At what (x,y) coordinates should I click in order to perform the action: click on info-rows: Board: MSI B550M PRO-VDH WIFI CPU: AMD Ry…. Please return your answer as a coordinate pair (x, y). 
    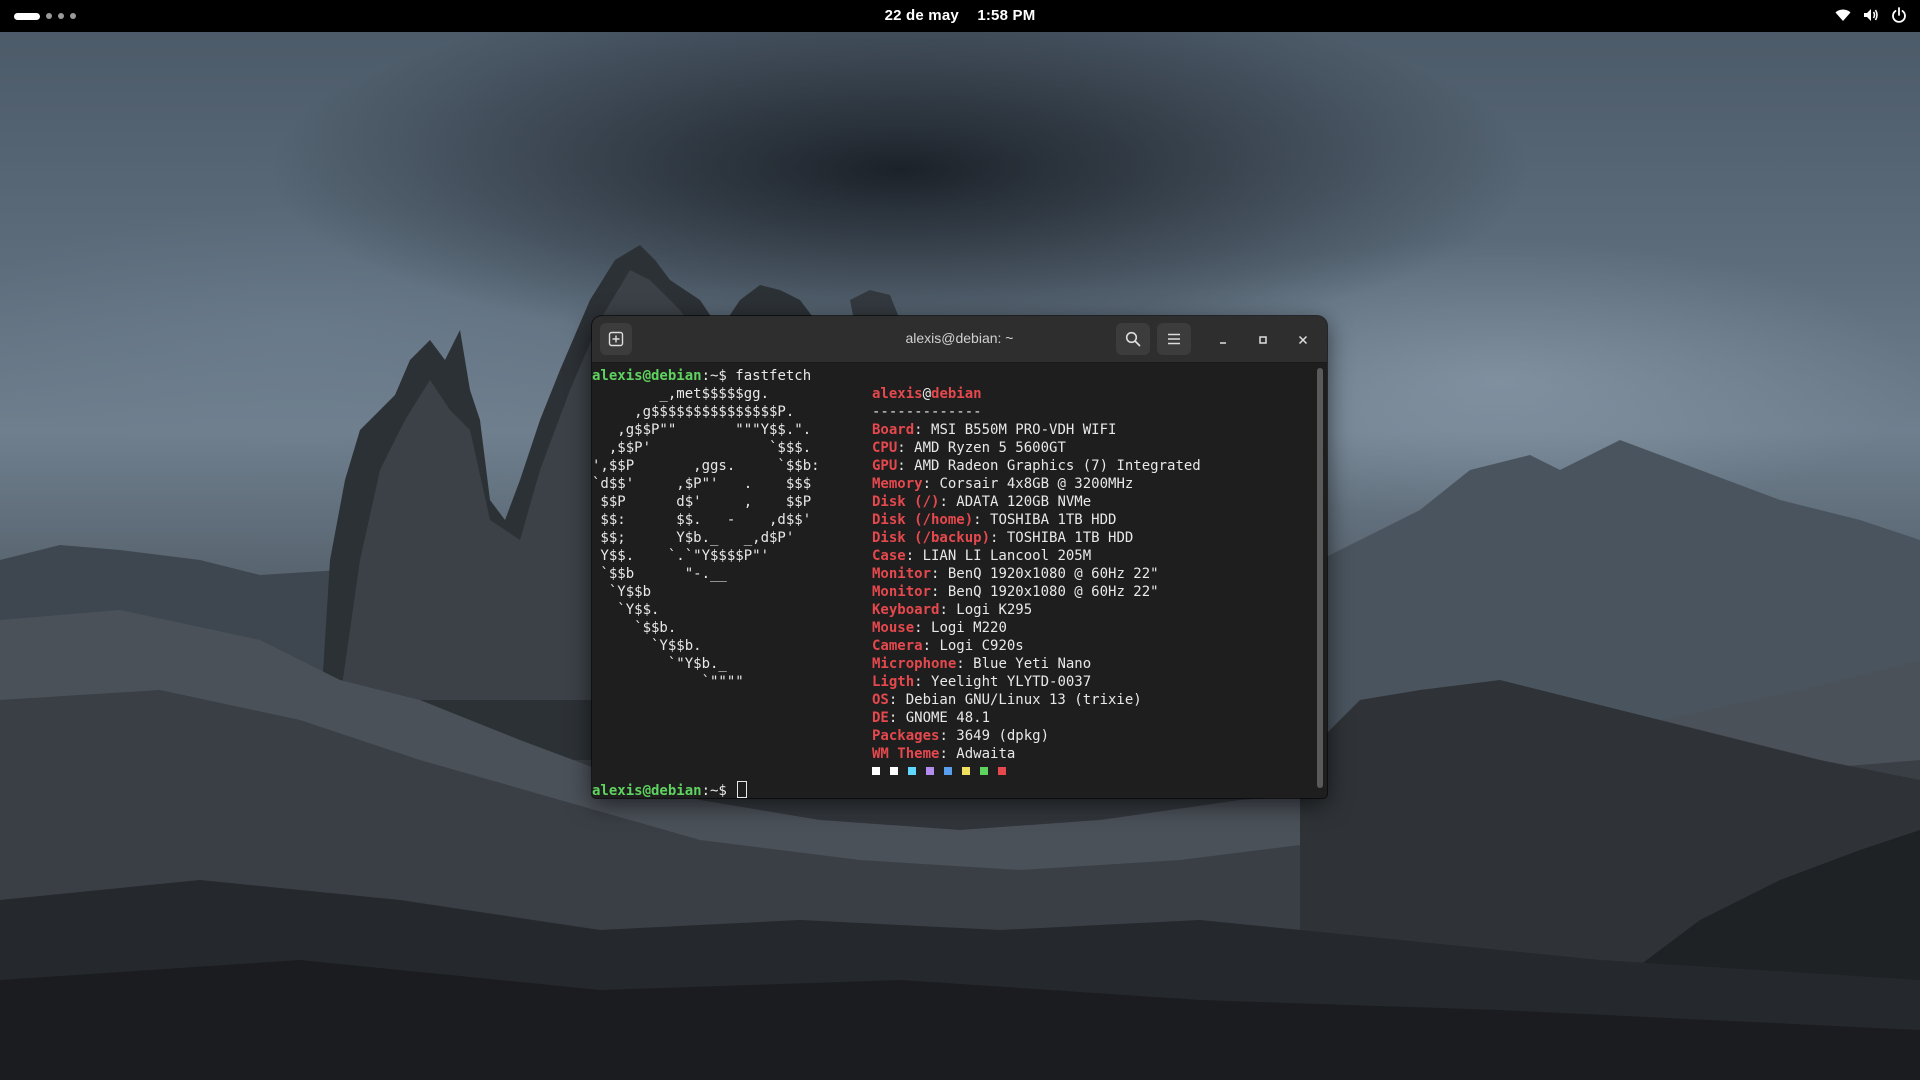
    Looking at the image, I should click on (1036, 592).